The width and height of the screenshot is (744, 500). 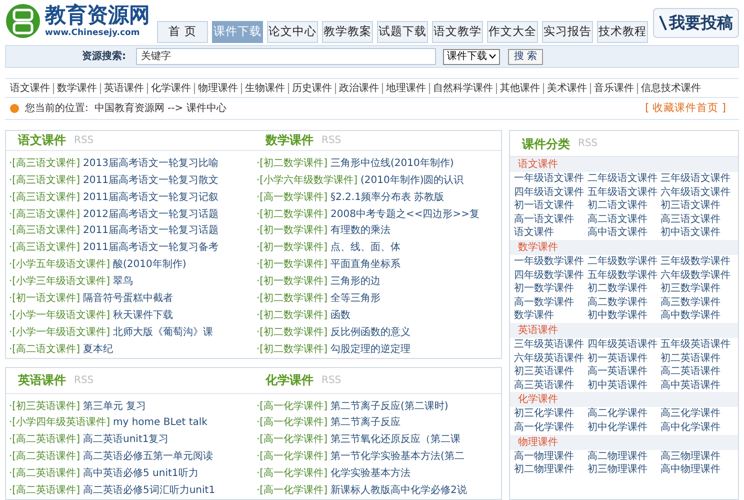 What do you see at coordinates (624, 303) in the screenshot?
I see `category-link: 高二数学课件` at bounding box center [624, 303].